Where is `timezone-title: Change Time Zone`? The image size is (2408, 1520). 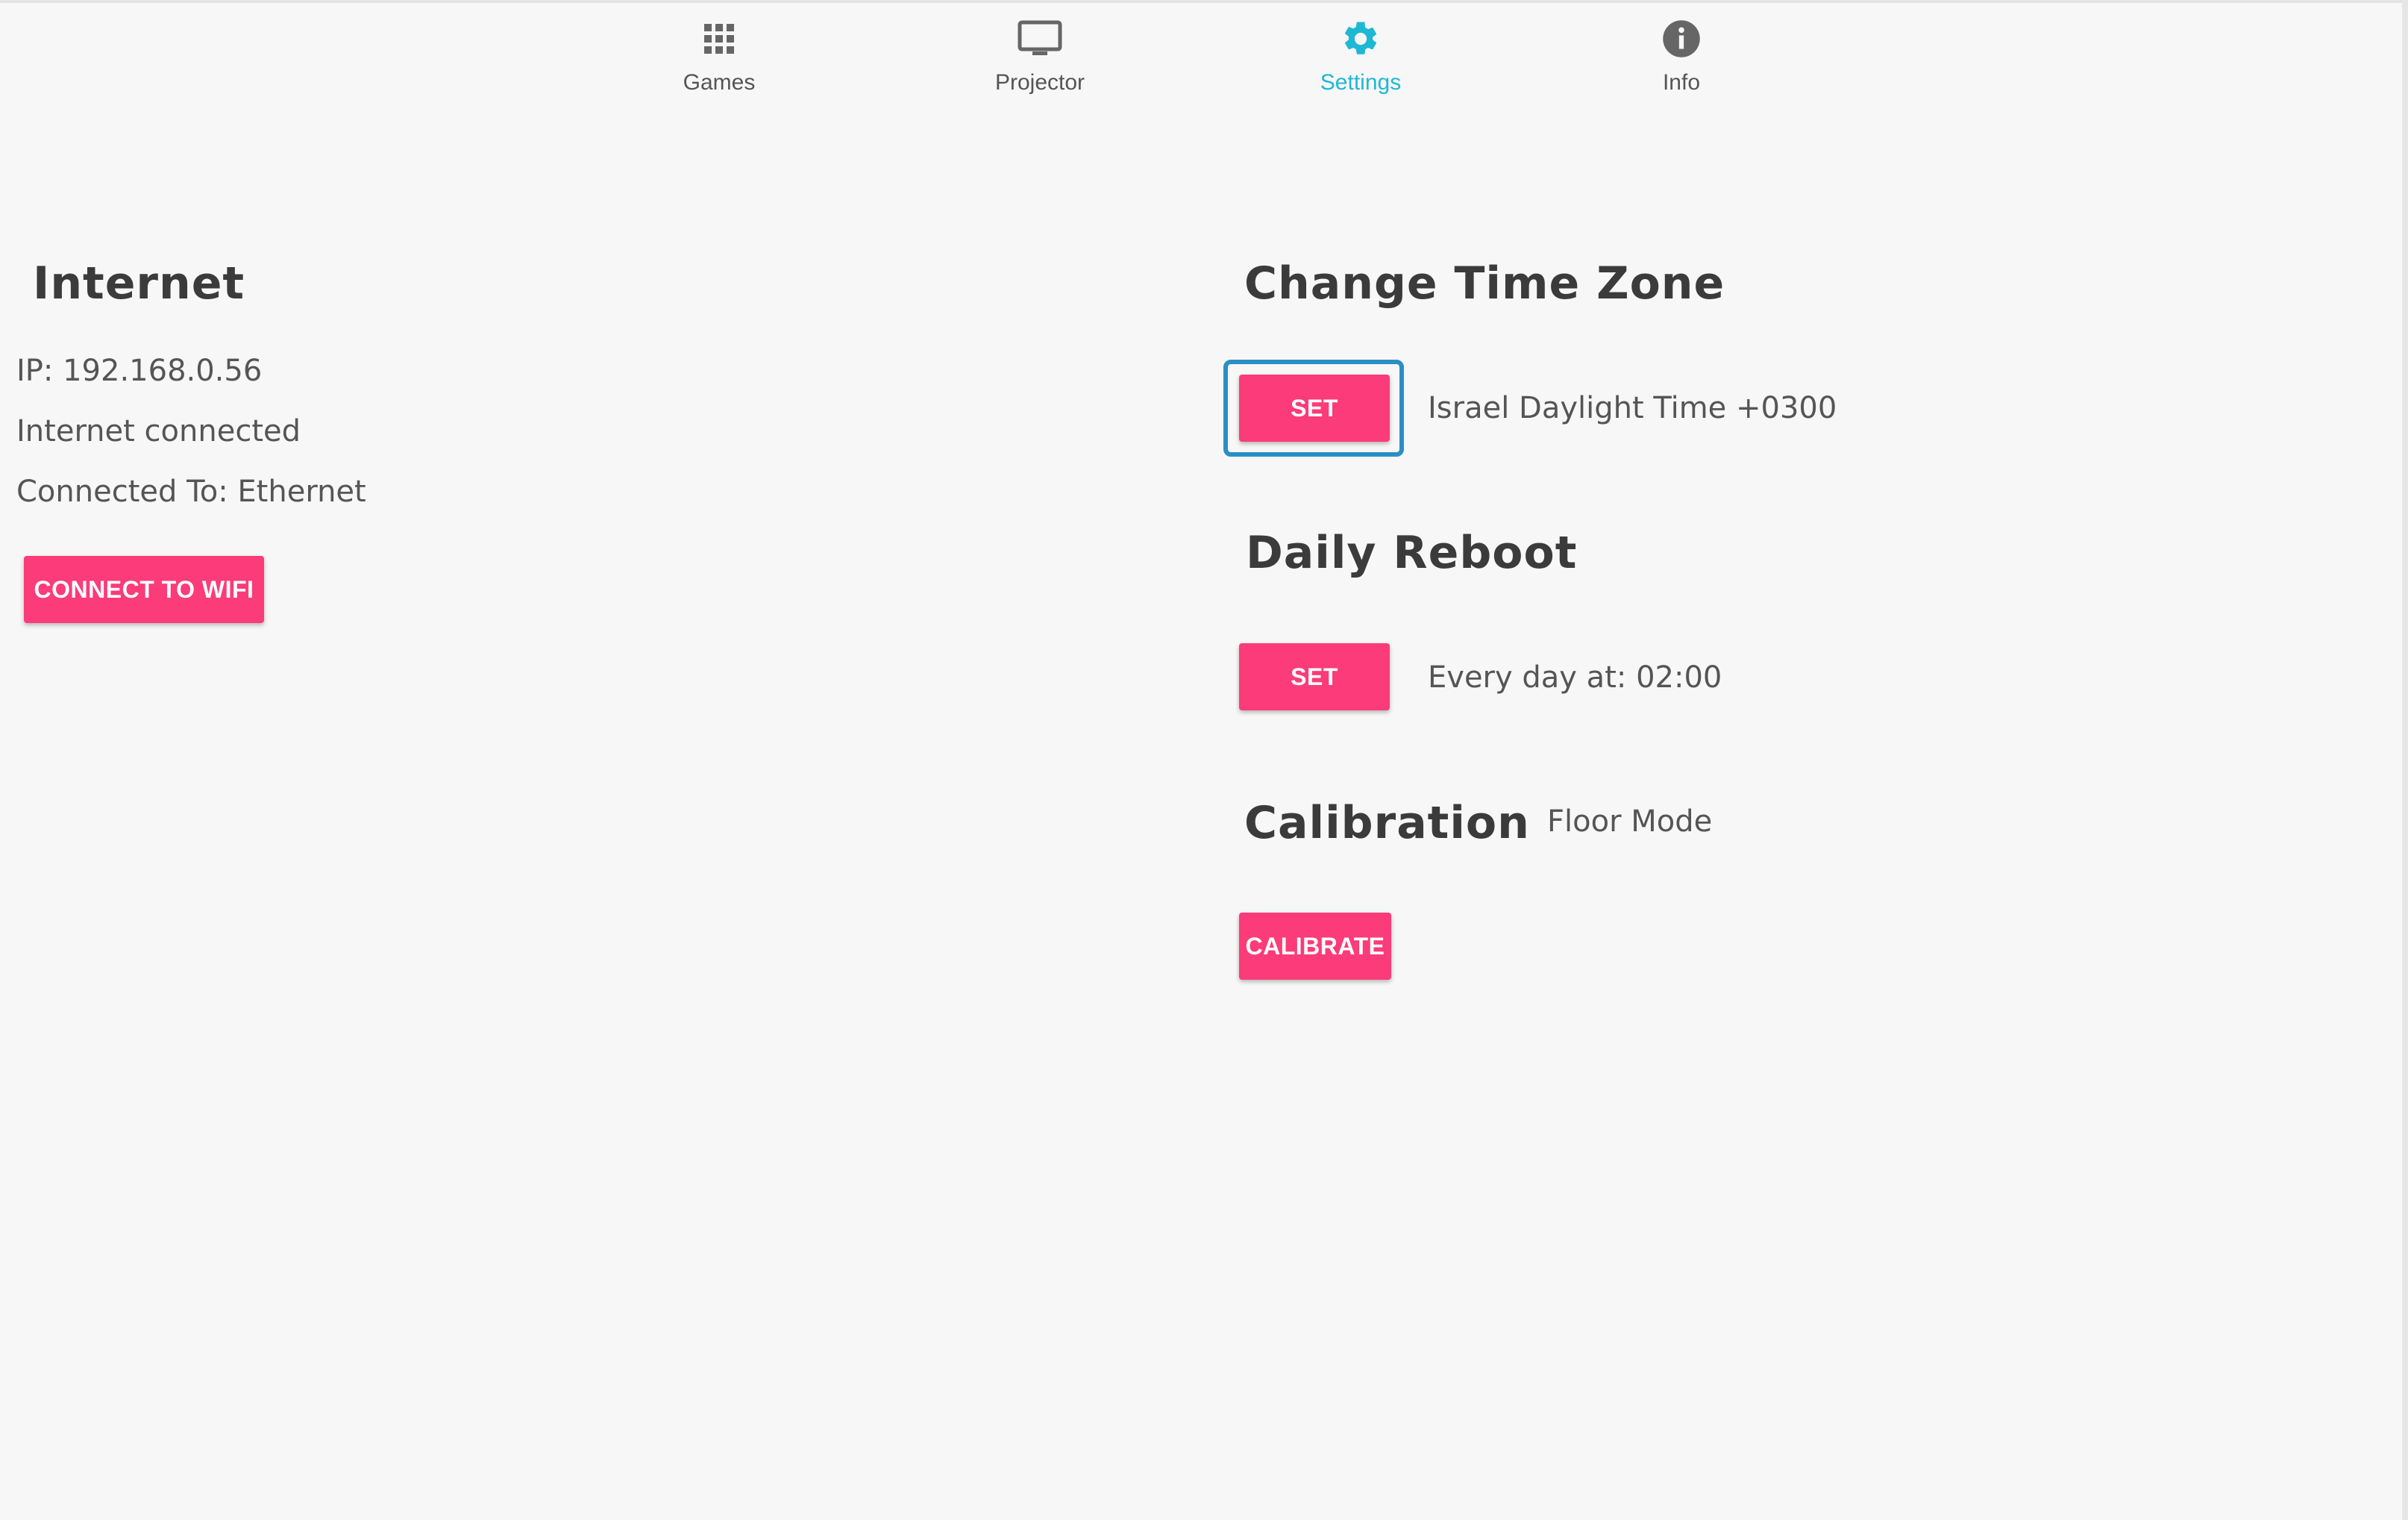 timezone-title: Change Time Zone is located at coordinates (1485, 284).